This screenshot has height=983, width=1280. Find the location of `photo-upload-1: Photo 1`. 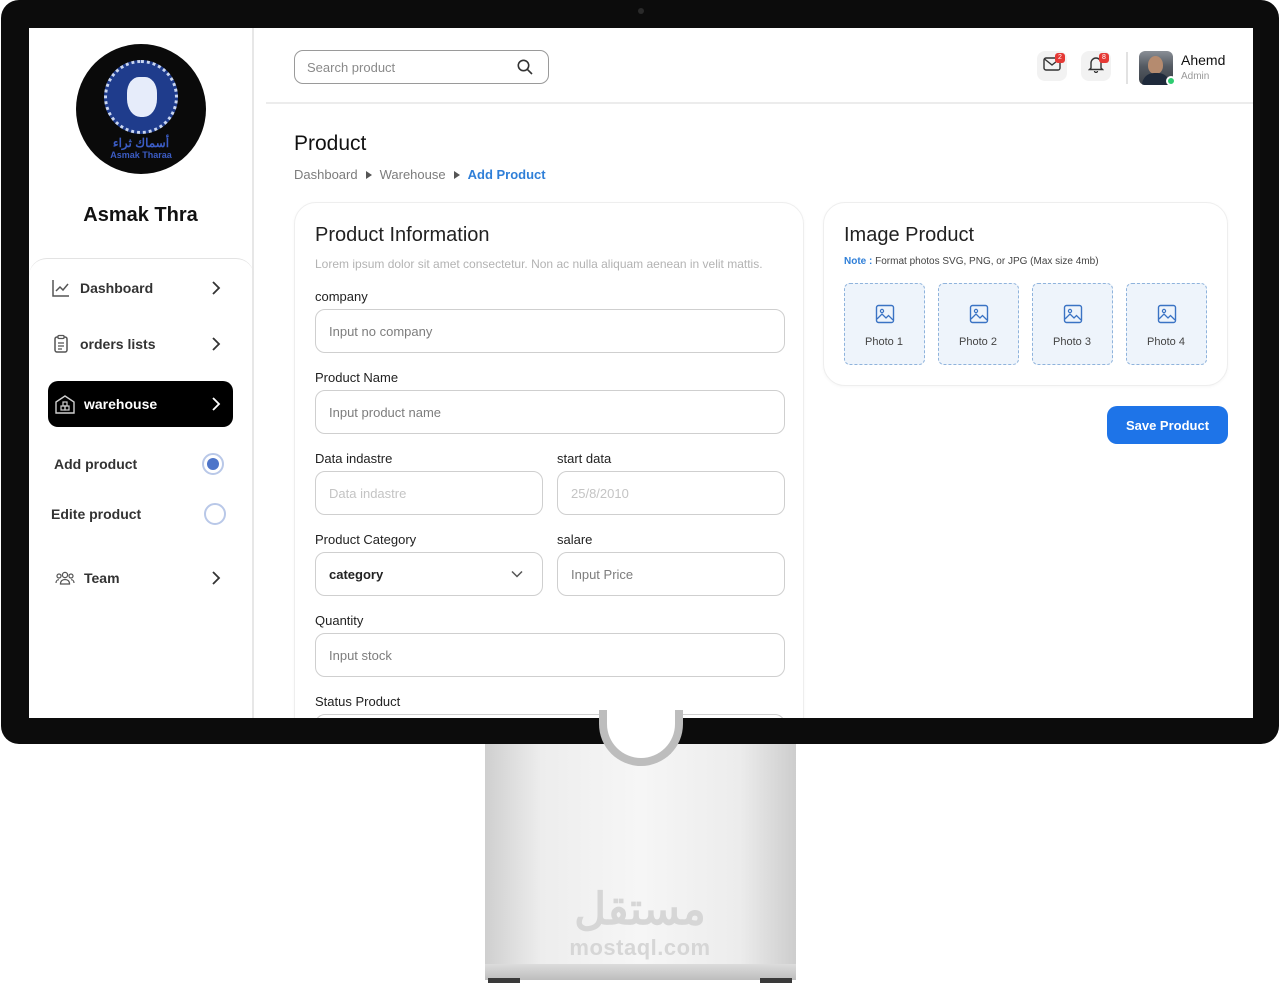

photo-upload-1: Photo 1 is located at coordinates (884, 324).